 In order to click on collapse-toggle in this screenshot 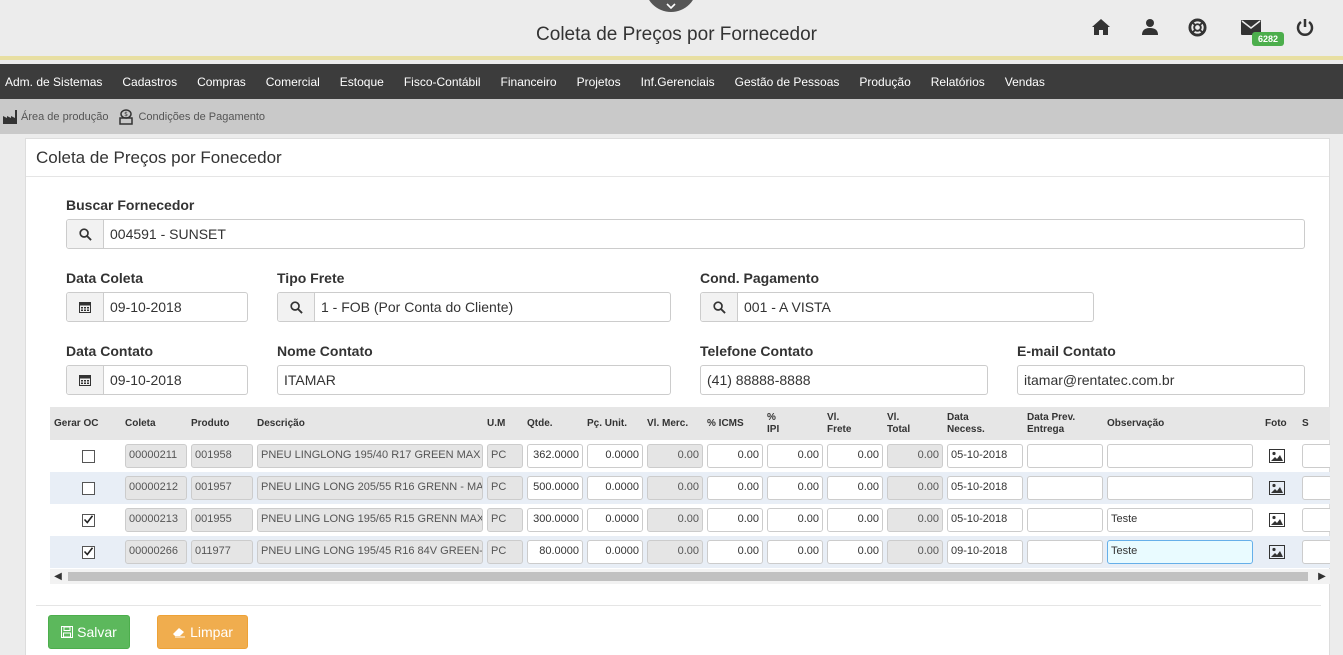, I will do `click(671, 6)`.